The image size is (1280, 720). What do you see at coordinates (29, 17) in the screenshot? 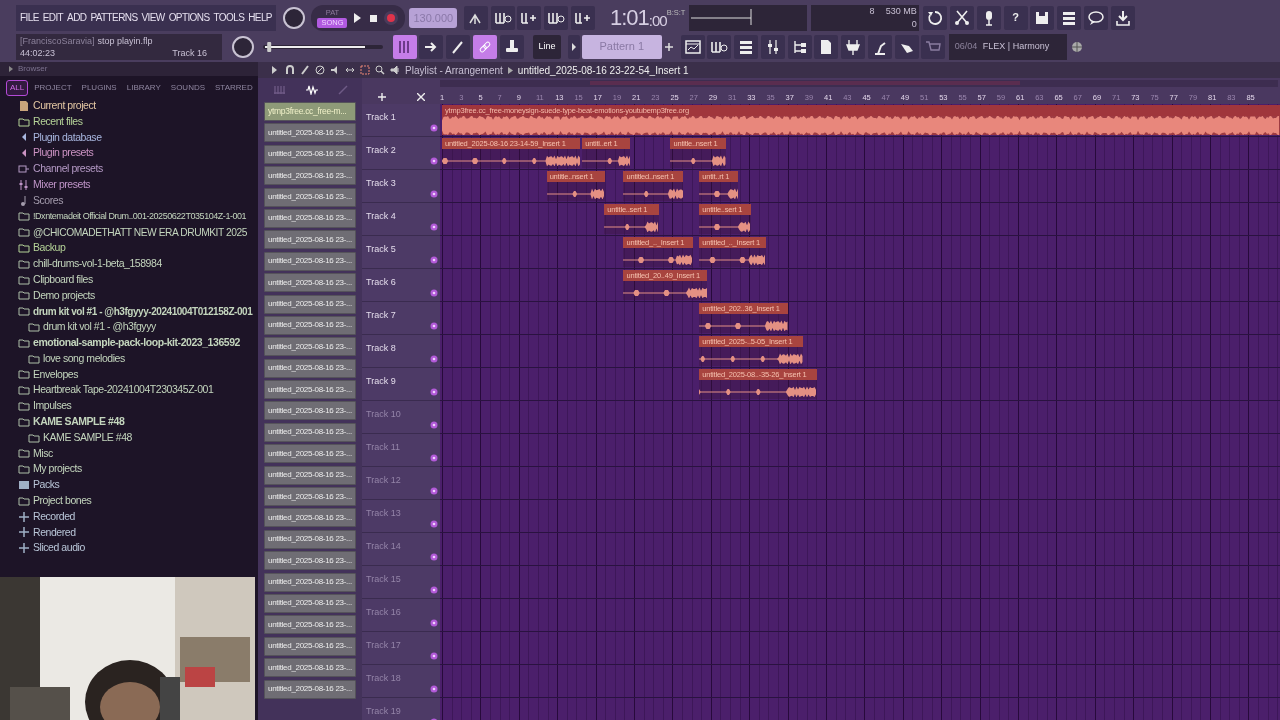
I see `menu-item: FILE` at bounding box center [29, 17].